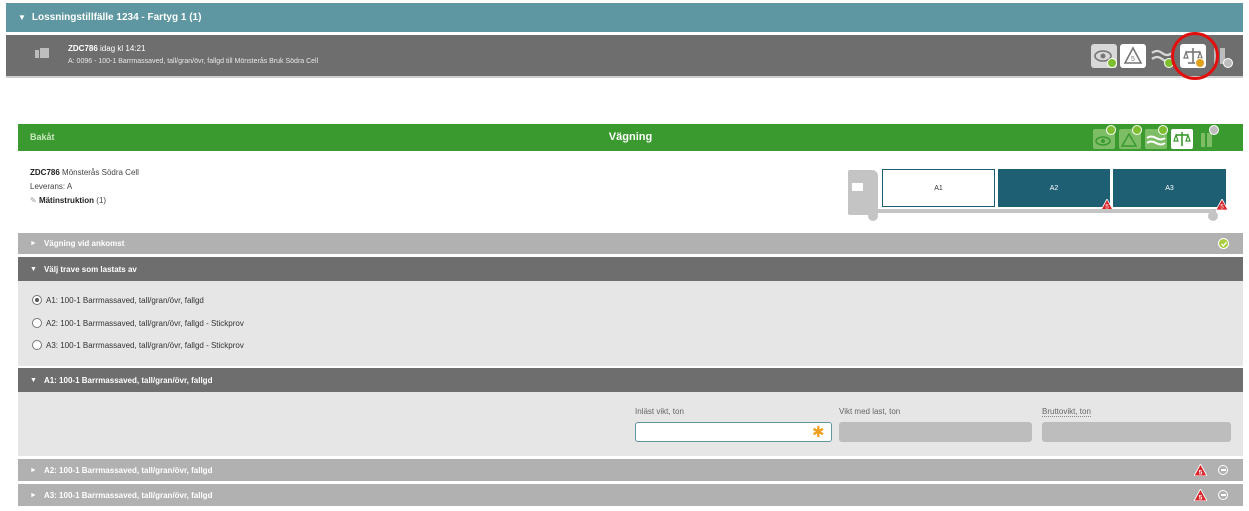  Describe the element at coordinates (1130, 137) in the screenshot. I see `warning-icon` at that location.